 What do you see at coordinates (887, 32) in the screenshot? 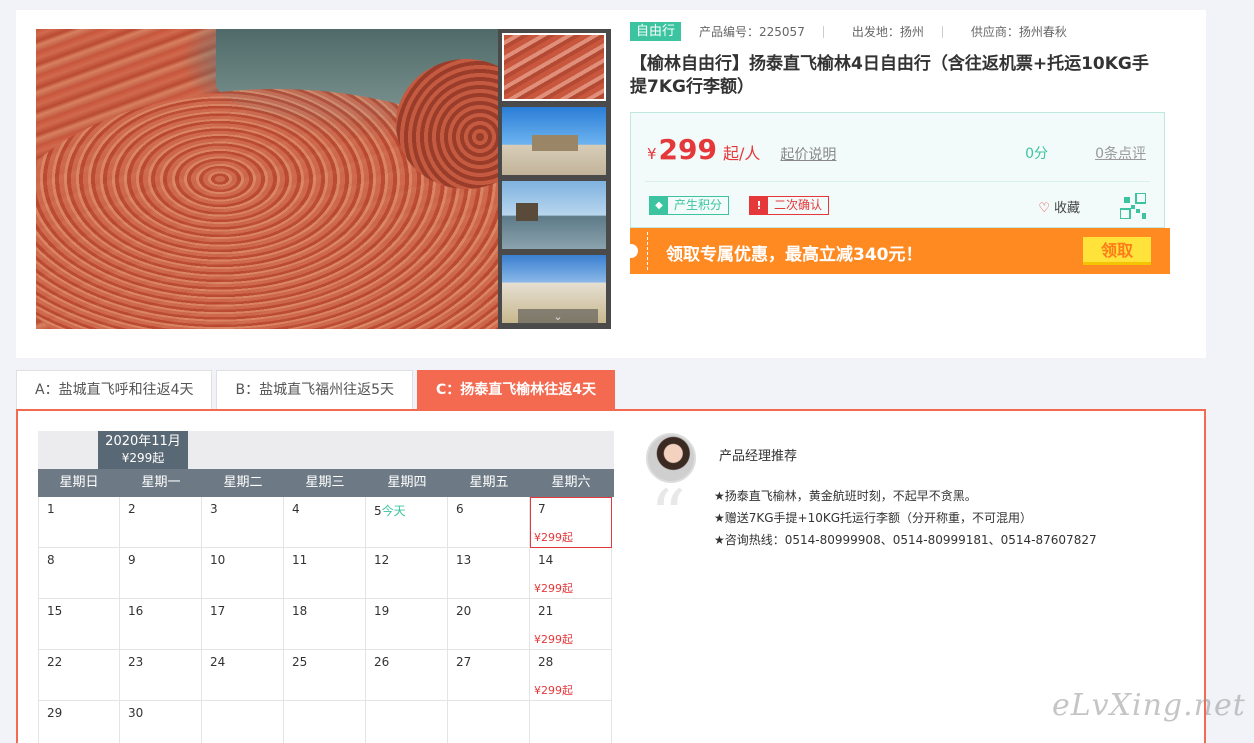
I see `departure-city: 出发地：扬州` at bounding box center [887, 32].